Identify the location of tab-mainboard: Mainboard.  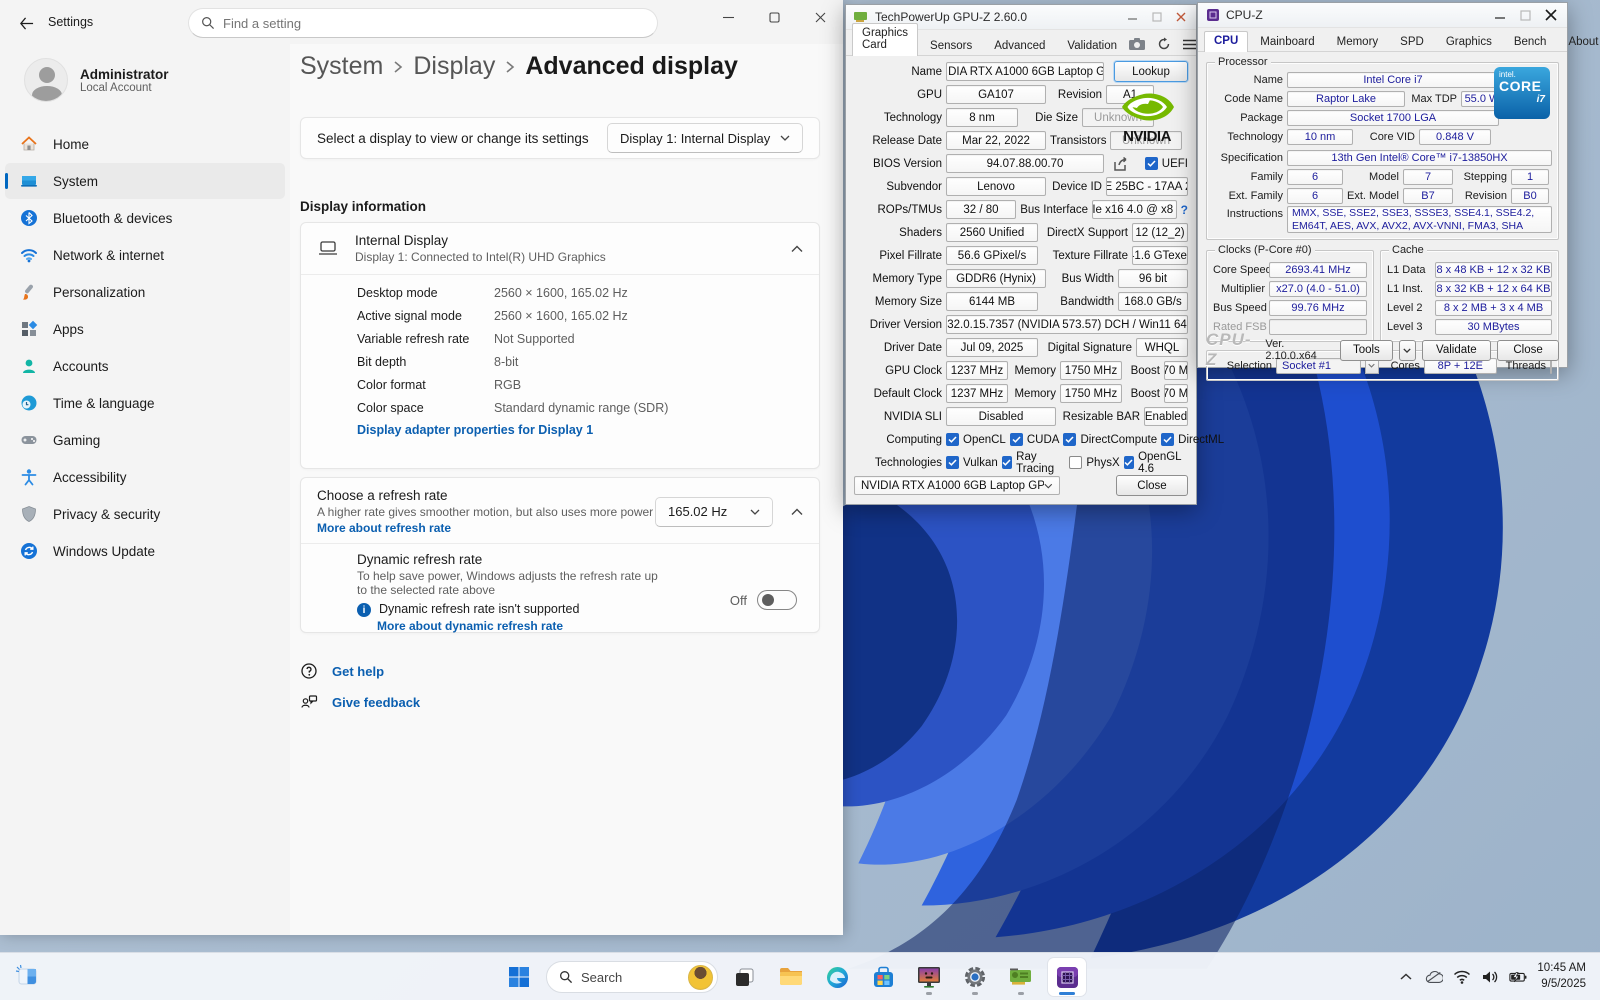
(1287, 41).